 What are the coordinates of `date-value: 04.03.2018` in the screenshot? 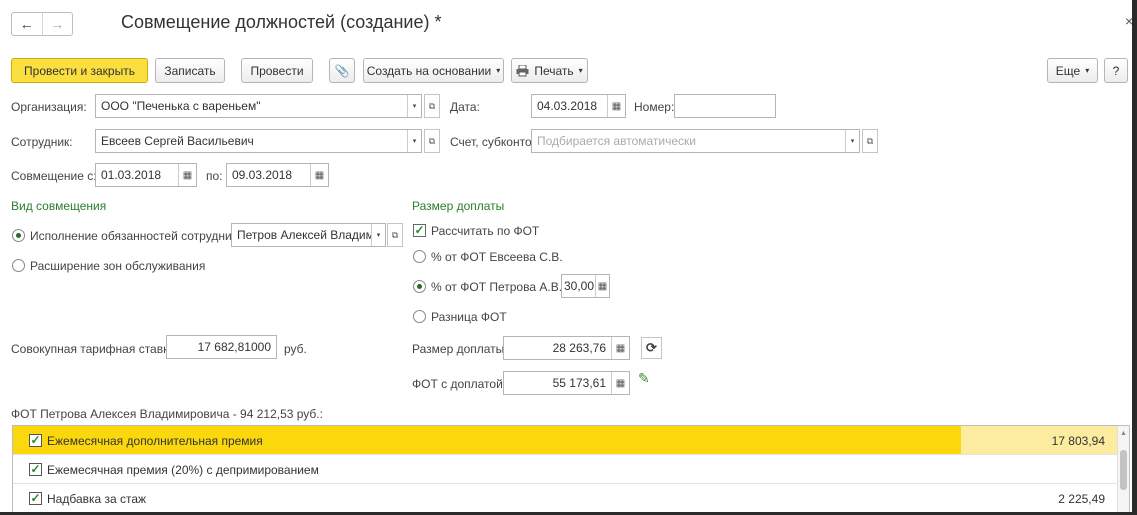 It's located at (567, 106).